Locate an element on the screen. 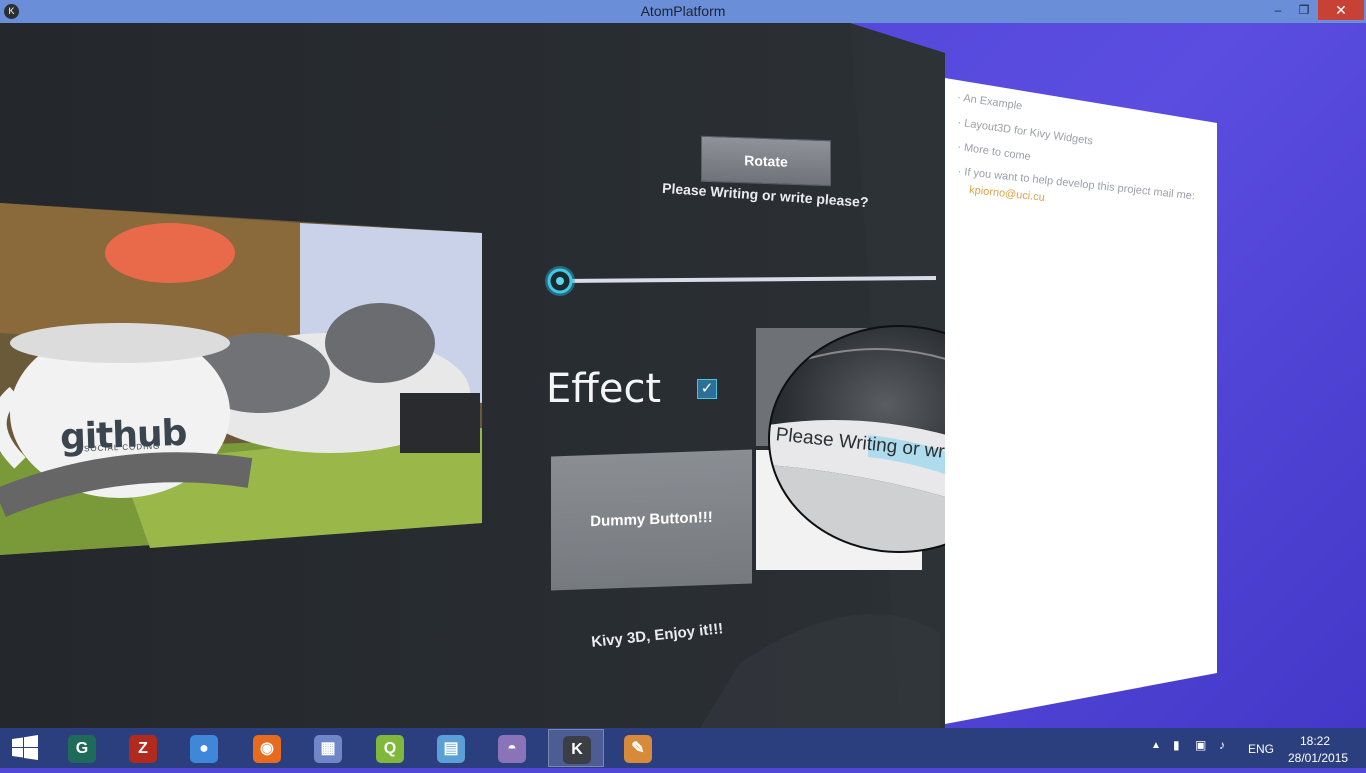  chrome-app-button: ● is located at coordinates (204, 748).